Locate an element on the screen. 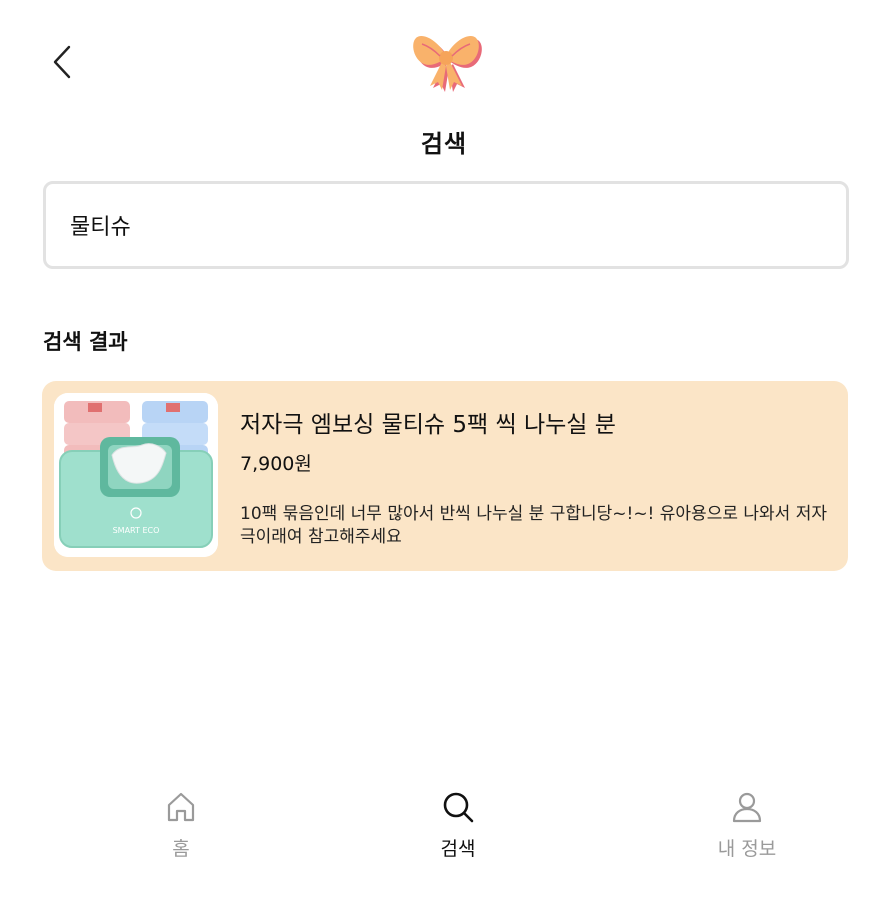 Image resolution: width=888 pixels, height=902 pixels. ribbon-bow-icon is located at coordinates (447, 64).